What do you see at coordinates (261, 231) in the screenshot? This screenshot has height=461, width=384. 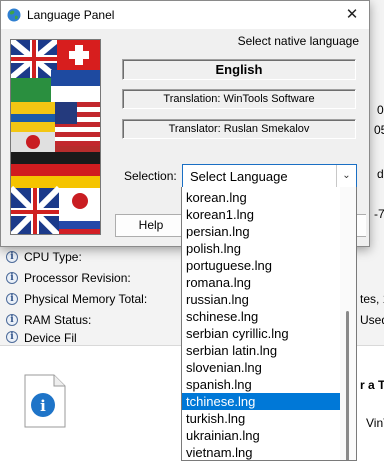 I see `language-list-item: persian.lng` at bounding box center [261, 231].